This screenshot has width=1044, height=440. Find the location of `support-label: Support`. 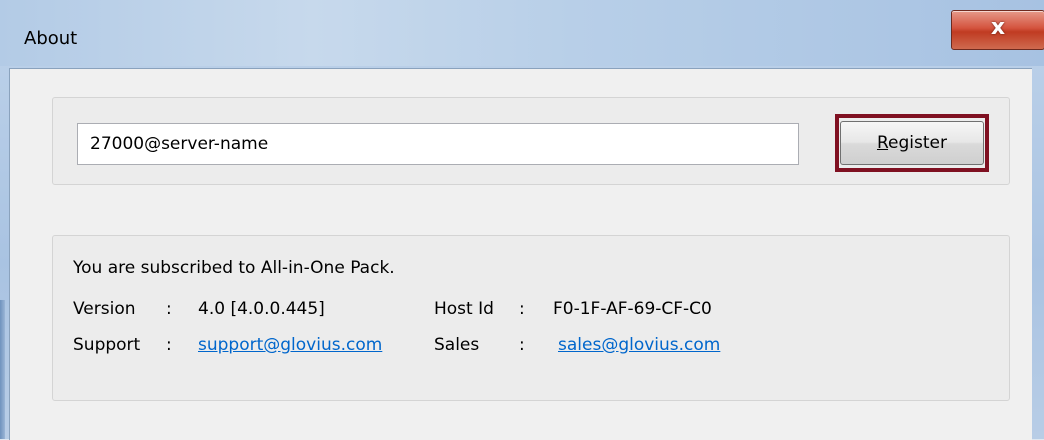

support-label: Support is located at coordinates (107, 345).